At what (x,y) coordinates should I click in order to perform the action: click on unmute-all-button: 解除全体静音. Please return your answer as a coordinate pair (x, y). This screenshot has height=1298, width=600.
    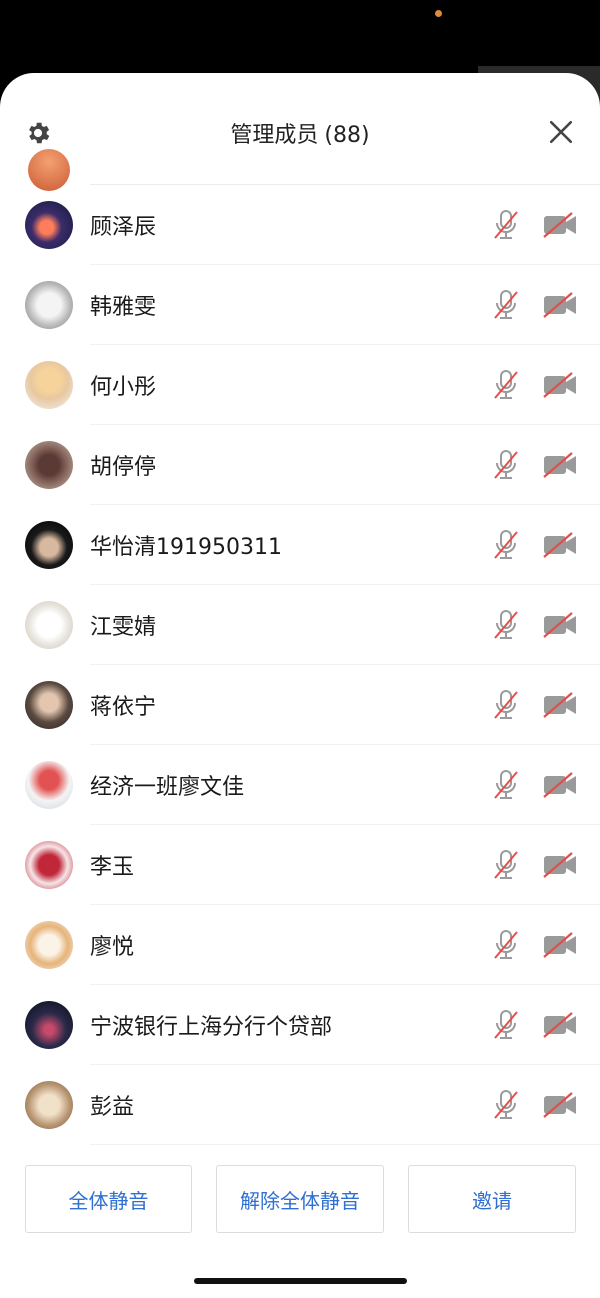
    Looking at the image, I should click on (300, 1199).